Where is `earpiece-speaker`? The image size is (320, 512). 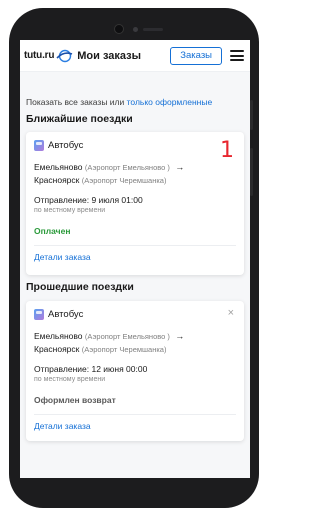
earpiece-speaker is located at coordinates (153, 29).